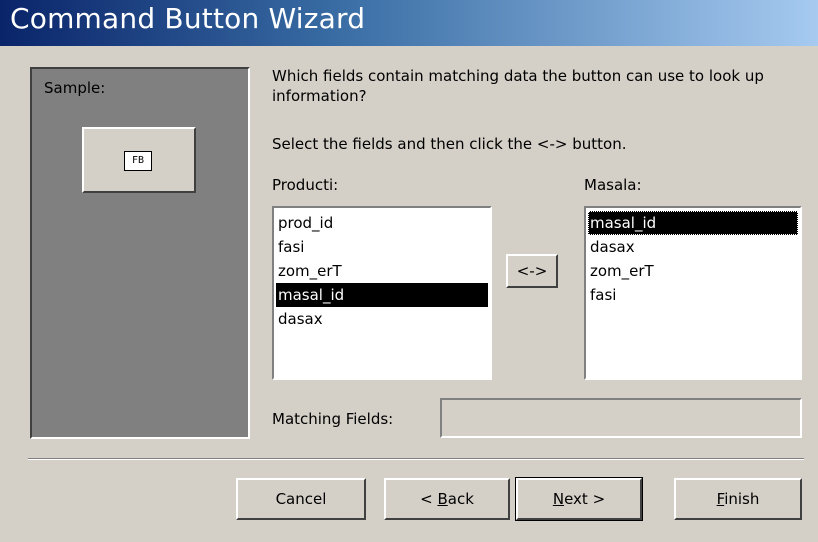 The height and width of the screenshot is (542, 818). What do you see at coordinates (613, 185) in the screenshot?
I see `right-list-label: Masala:` at bounding box center [613, 185].